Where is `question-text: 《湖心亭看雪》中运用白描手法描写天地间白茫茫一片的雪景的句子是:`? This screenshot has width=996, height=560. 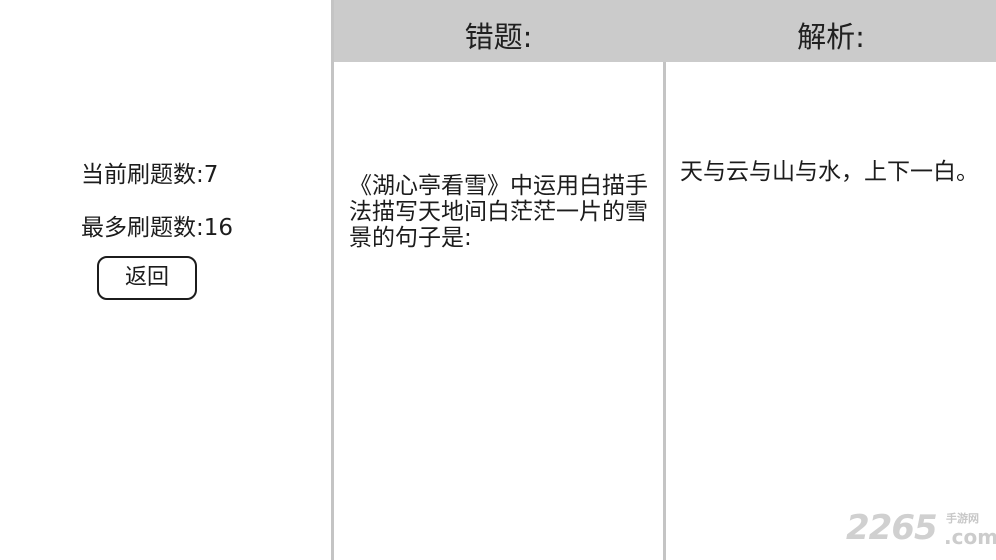
question-text: 《湖心亭看雪》中运用白描手法描写天地间白茫茫一片的雪景的句子是: is located at coordinates (498, 212).